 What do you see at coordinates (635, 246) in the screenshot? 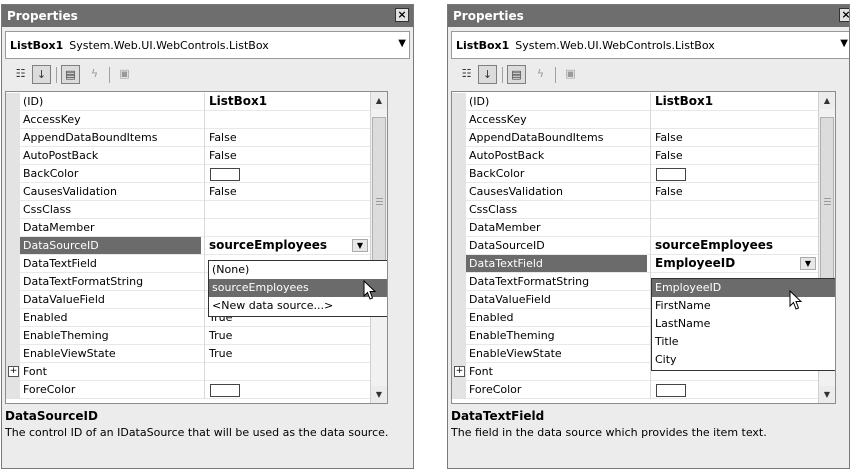
I see `property-row: DataSourceID sourceEmployees` at bounding box center [635, 246].